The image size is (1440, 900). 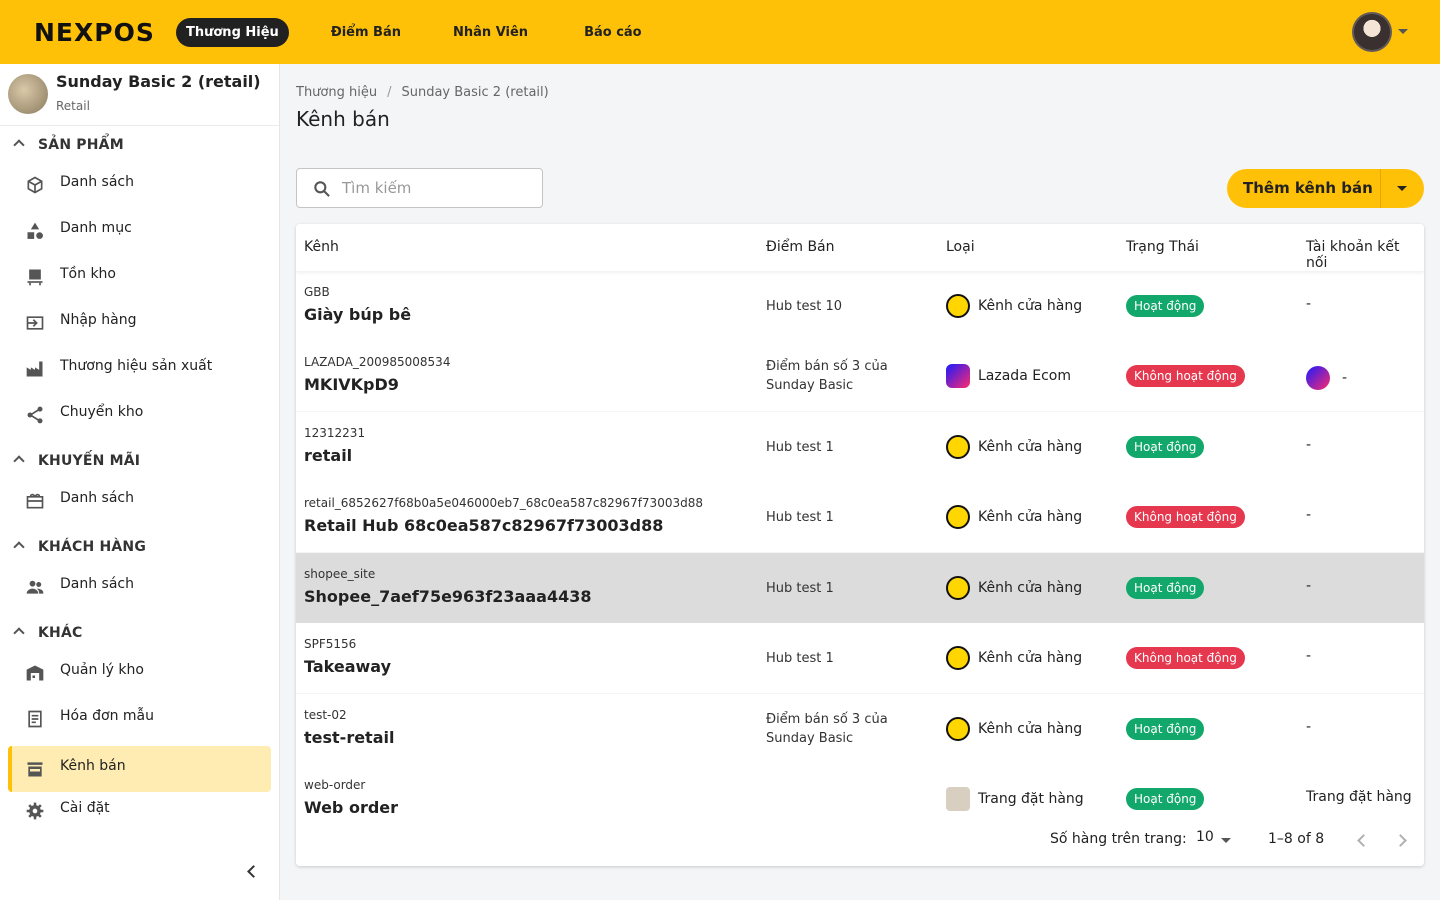 I want to click on channel-code: shopee_site, so click(x=340, y=574).